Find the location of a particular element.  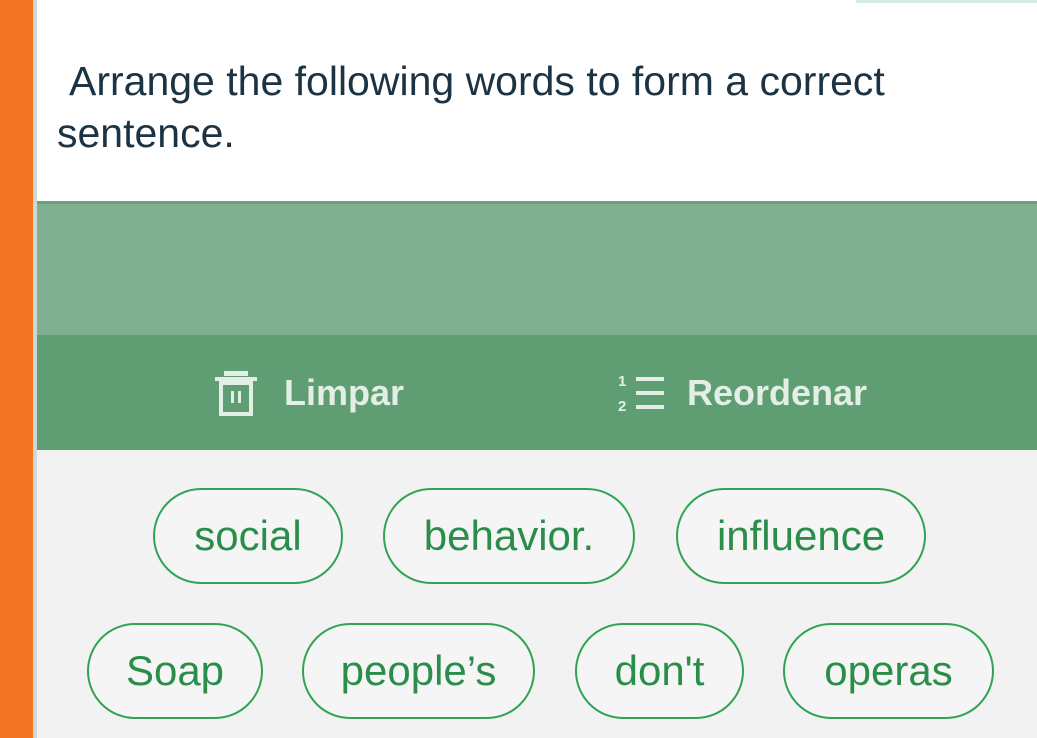

reorder-button: 1 2 Reordenar is located at coordinates (742, 392).